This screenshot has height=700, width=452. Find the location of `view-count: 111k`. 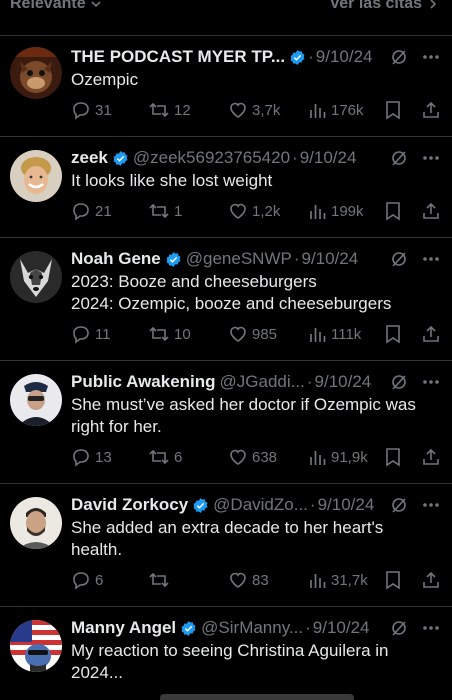

view-count: 111k is located at coordinates (346, 334).